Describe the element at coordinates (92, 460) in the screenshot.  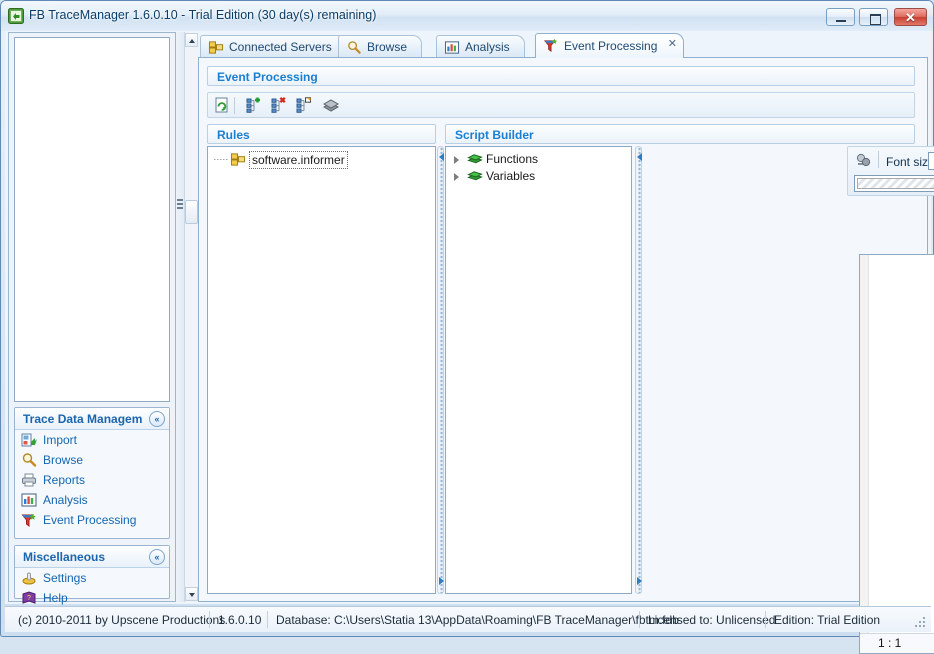
I see `sidebar-item-browse: Browse` at that location.